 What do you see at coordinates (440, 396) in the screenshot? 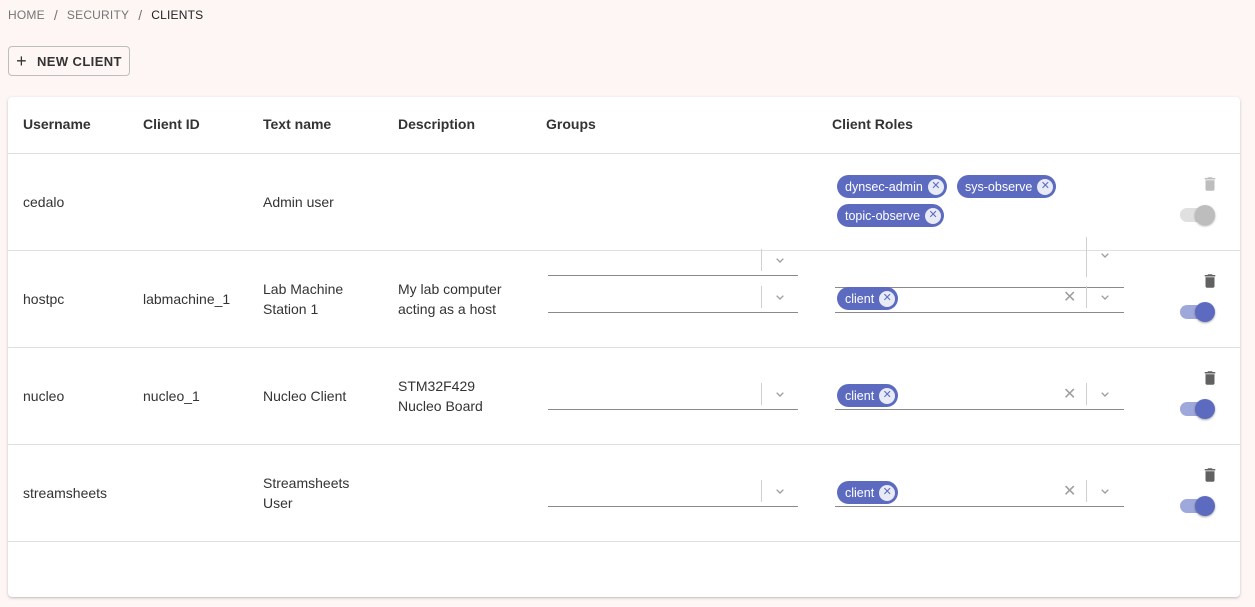
I see `cell-description: STM32F429 Nucleo Board` at bounding box center [440, 396].